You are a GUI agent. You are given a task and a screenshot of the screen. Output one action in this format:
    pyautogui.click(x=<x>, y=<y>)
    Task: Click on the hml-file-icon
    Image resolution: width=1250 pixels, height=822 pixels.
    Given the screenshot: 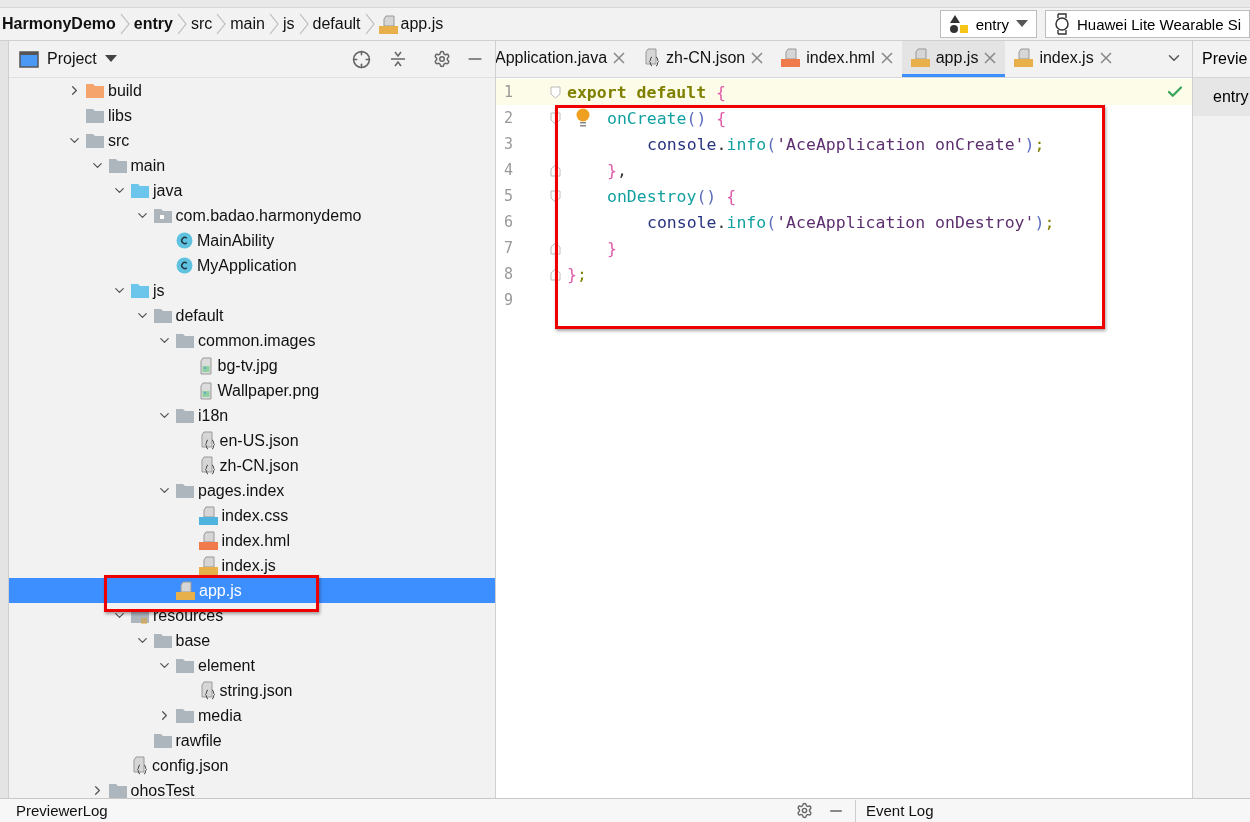 What is the action you would take?
    pyautogui.click(x=208, y=540)
    